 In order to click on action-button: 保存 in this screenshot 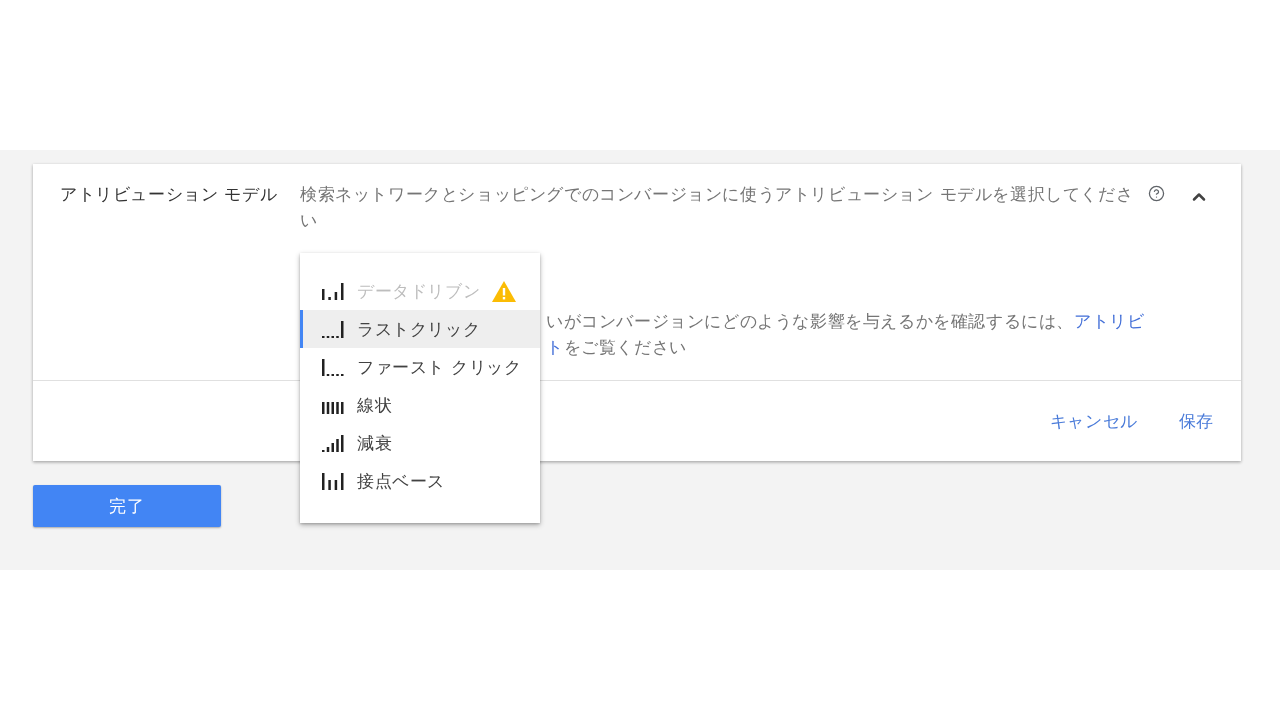, I will do `click(1196, 421)`.